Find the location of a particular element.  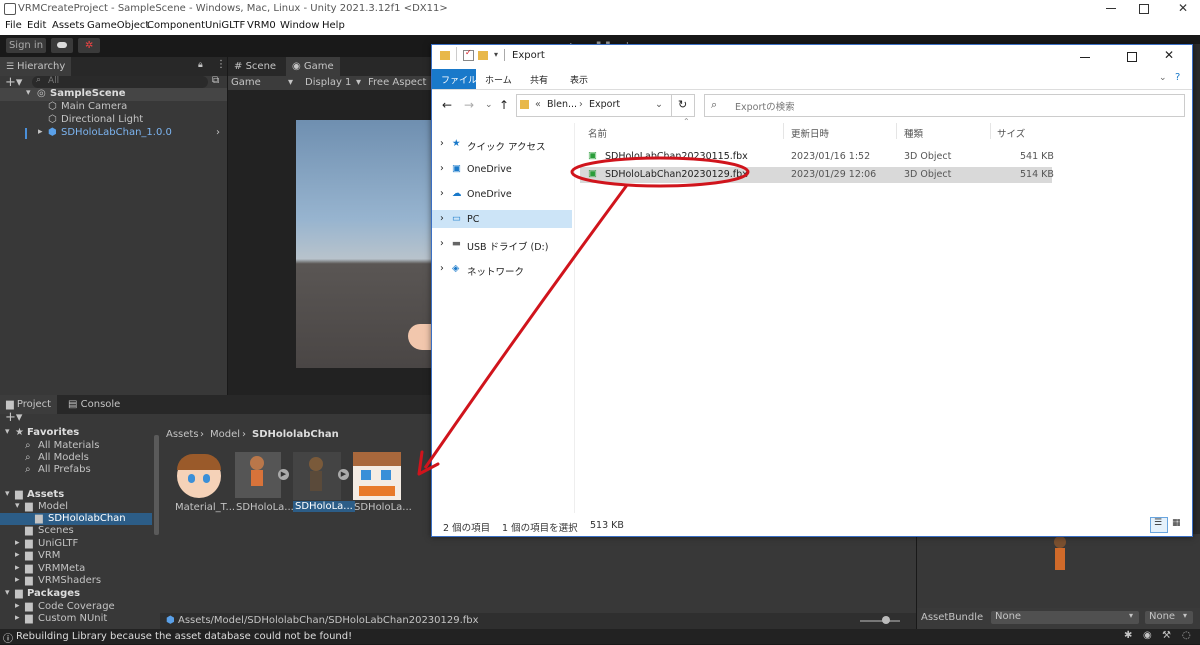

red-annotation-overlay is located at coordinates (583, 316).